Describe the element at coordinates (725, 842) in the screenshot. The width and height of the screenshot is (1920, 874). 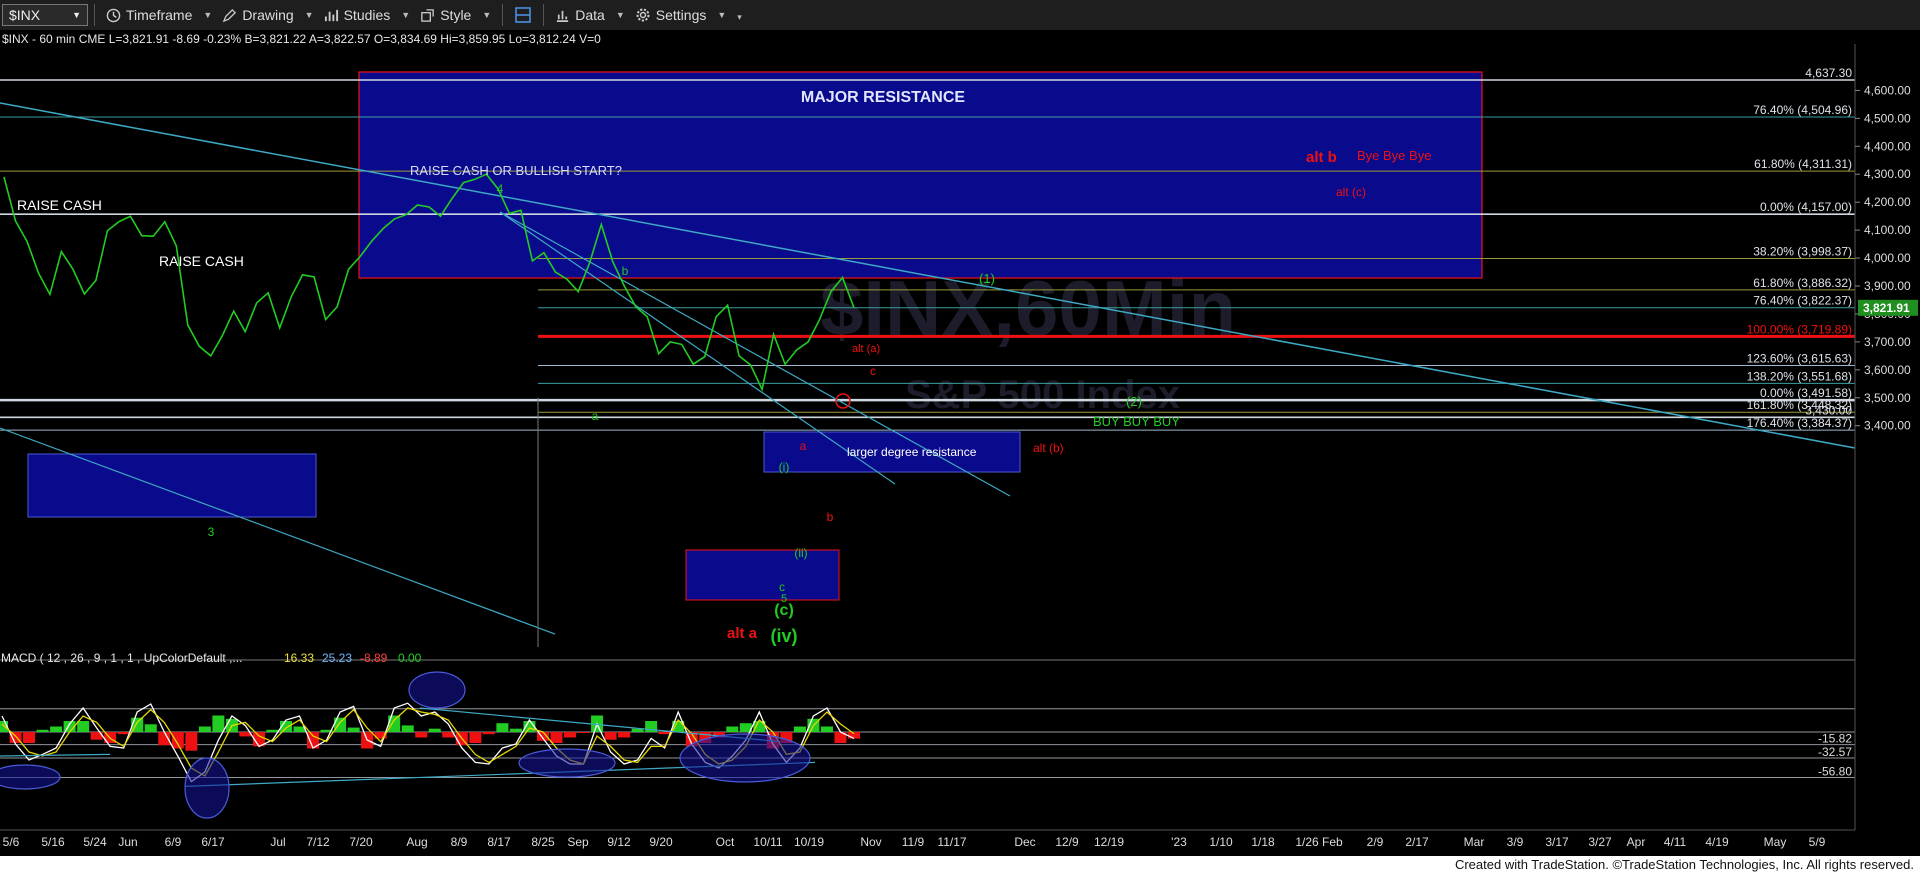
I see `time-axis-label: Oct` at that location.